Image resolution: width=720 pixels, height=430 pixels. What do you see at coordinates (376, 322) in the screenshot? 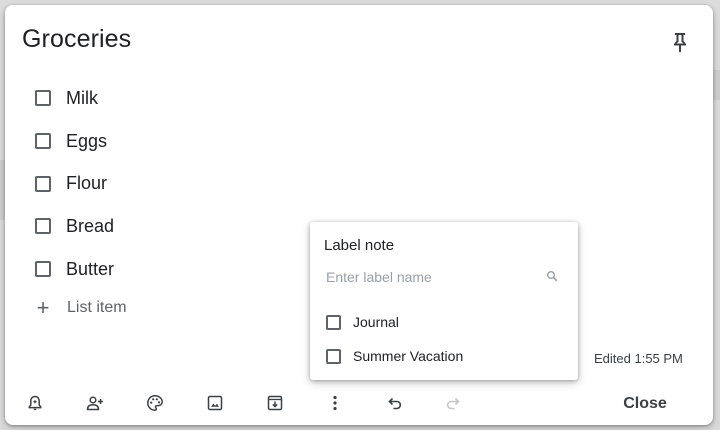
I see `label-name: Journal` at bounding box center [376, 322].